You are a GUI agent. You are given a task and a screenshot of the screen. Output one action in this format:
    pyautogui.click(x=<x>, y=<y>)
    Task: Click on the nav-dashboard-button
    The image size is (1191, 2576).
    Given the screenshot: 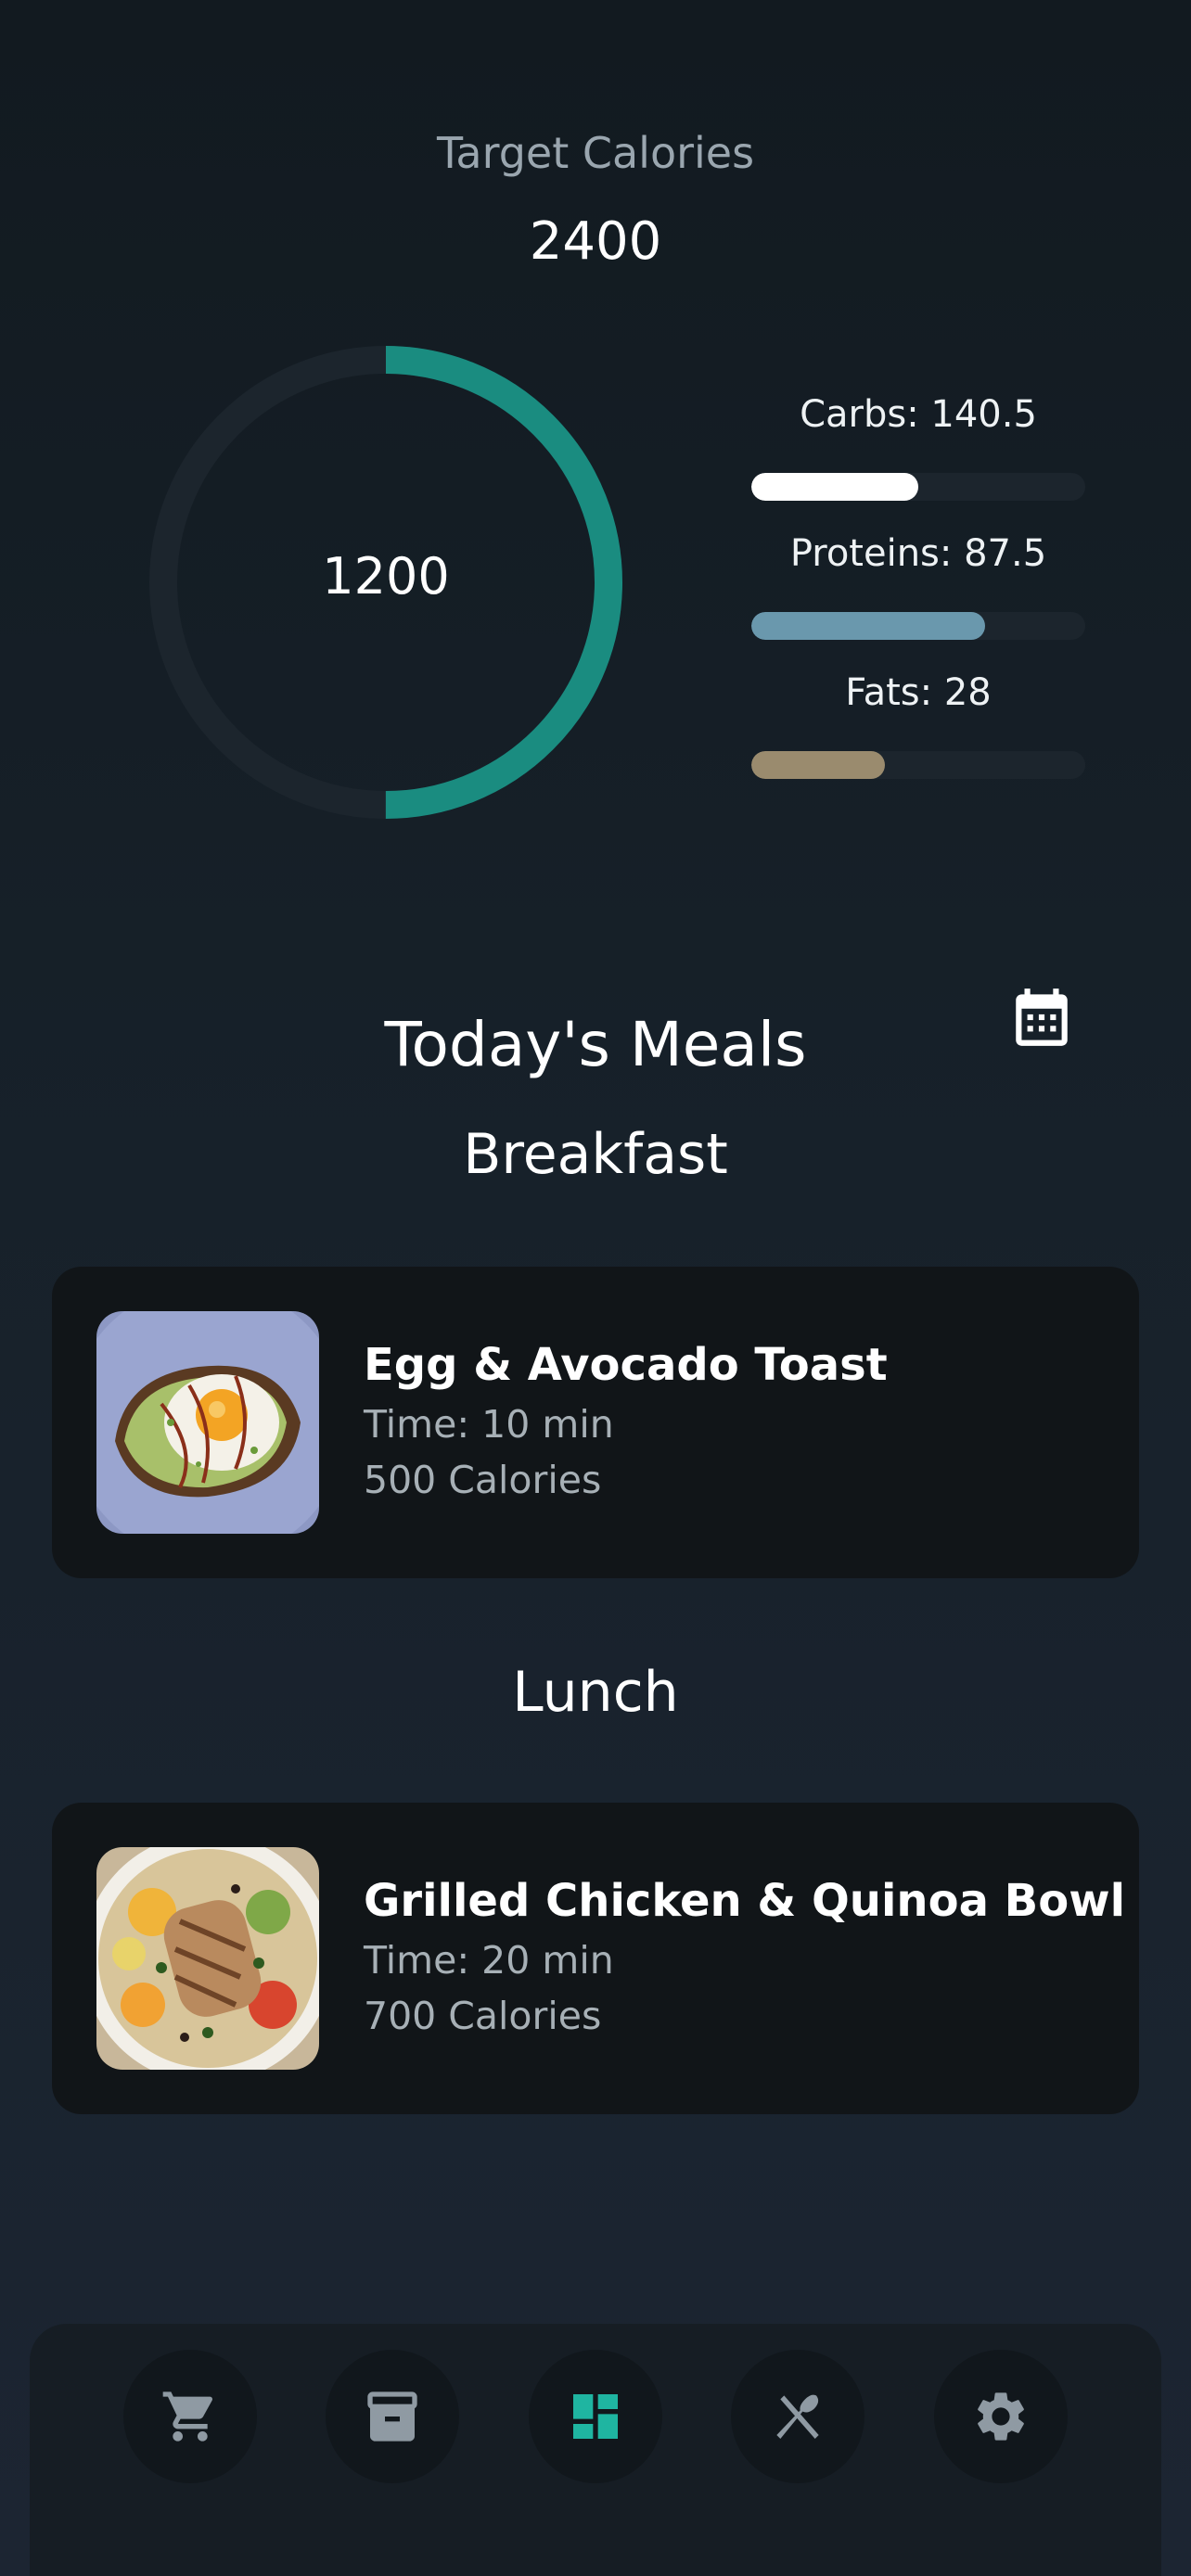 What is the action you would take?
    pyautogui.click(x=595, y=2417)
    